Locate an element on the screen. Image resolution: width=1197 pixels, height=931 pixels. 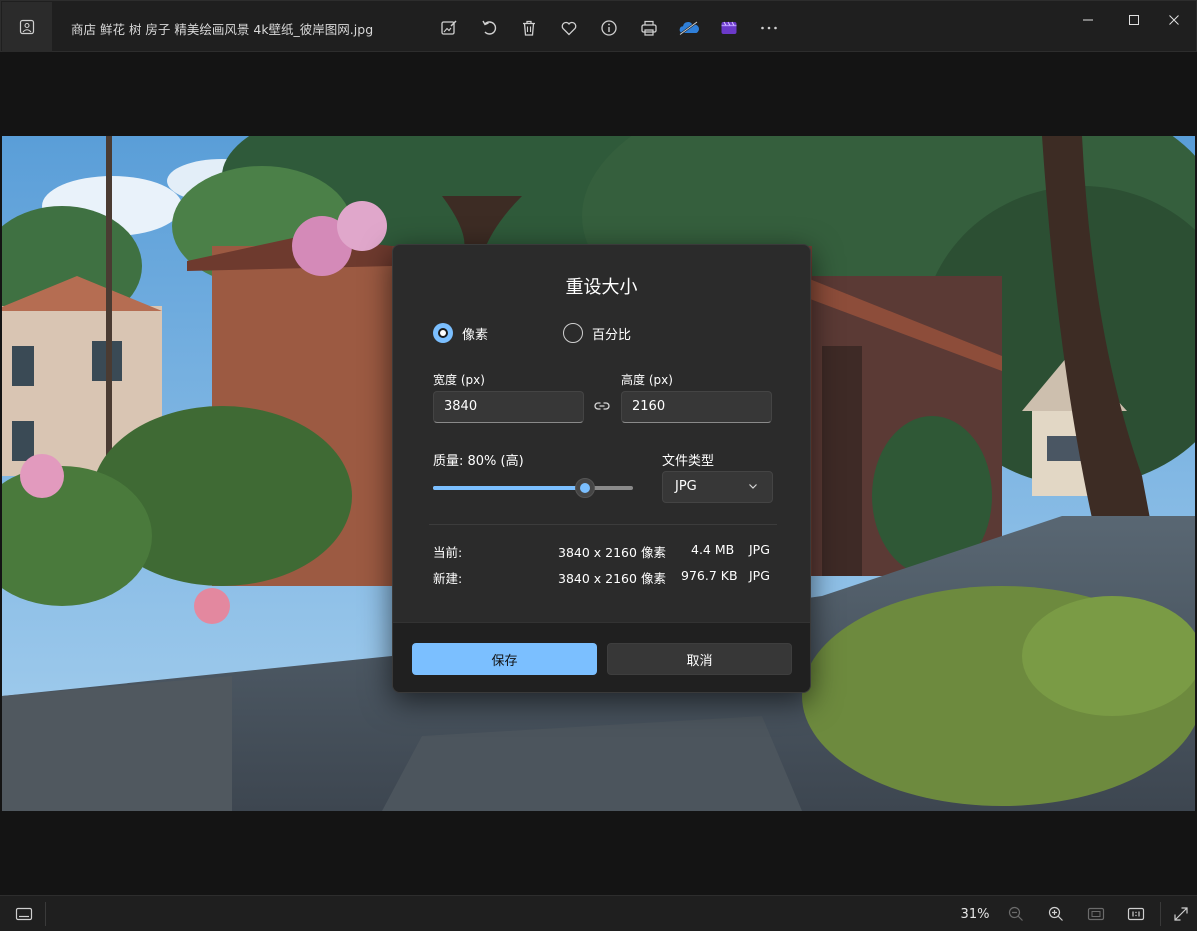
current-format: JPG is located at coordinates (759, 549).